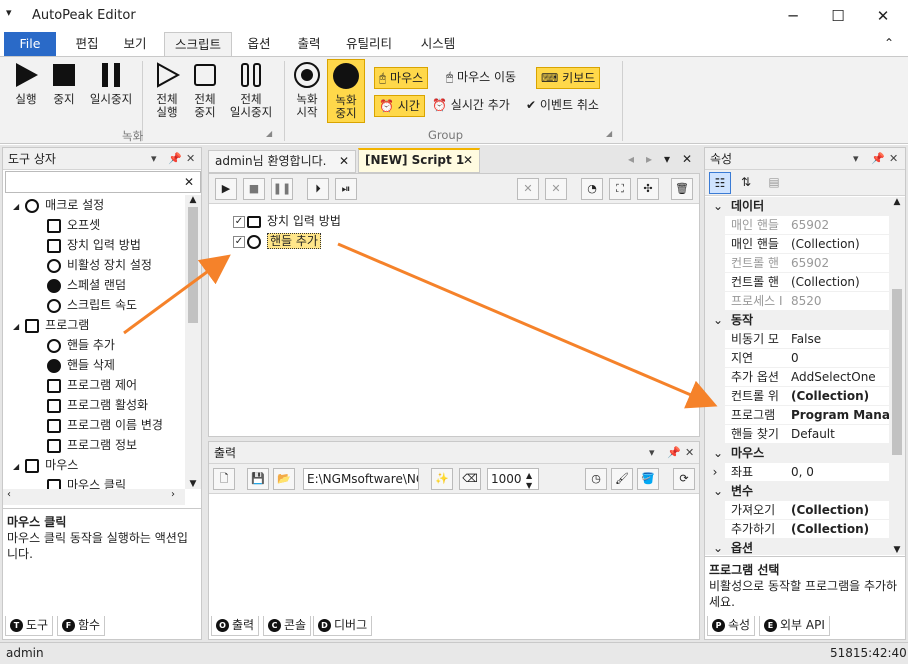 The width and height of the screenshot is (908, 664). I want to click on tab-file: File, so click(30, 44).